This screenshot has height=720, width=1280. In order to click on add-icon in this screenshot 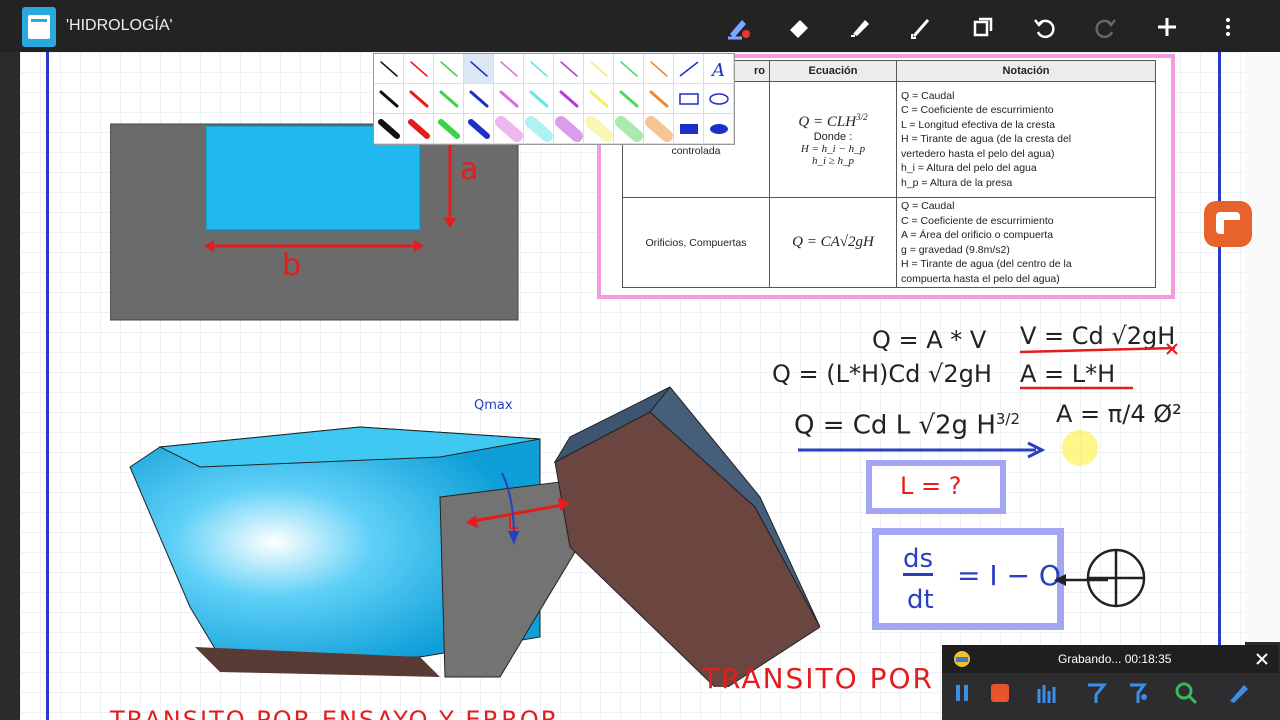, I will do `click(1167, 27)`.